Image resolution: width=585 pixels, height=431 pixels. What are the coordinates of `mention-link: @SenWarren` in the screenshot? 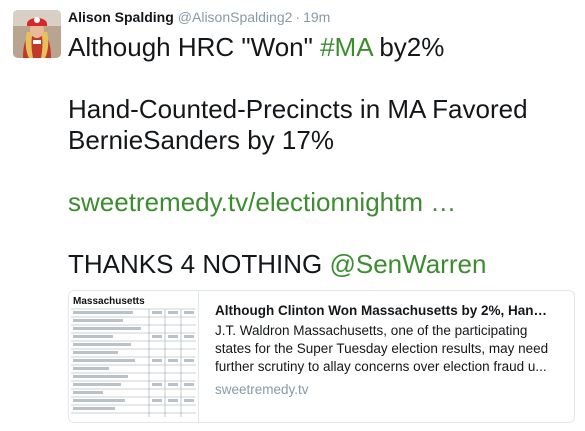 It's located at (407, 264).